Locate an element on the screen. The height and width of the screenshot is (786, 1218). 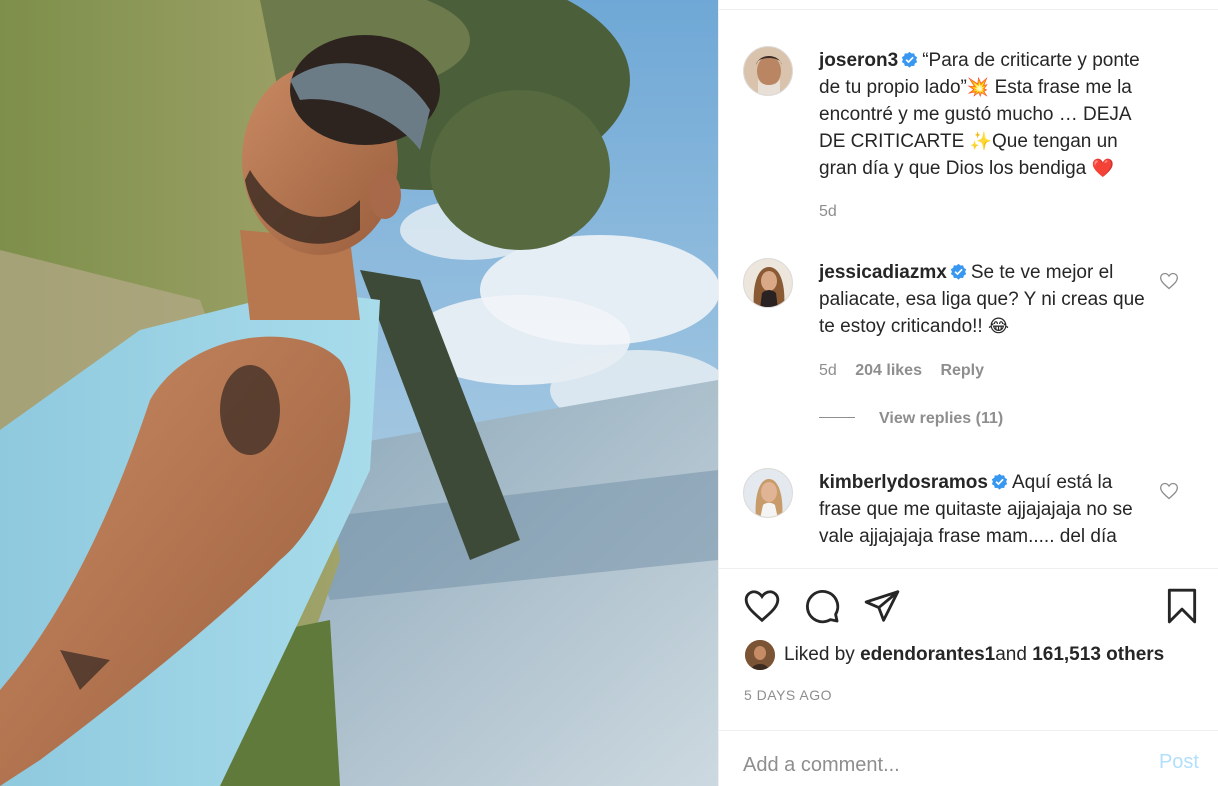
header-divider is located at coordinates (968, 5).